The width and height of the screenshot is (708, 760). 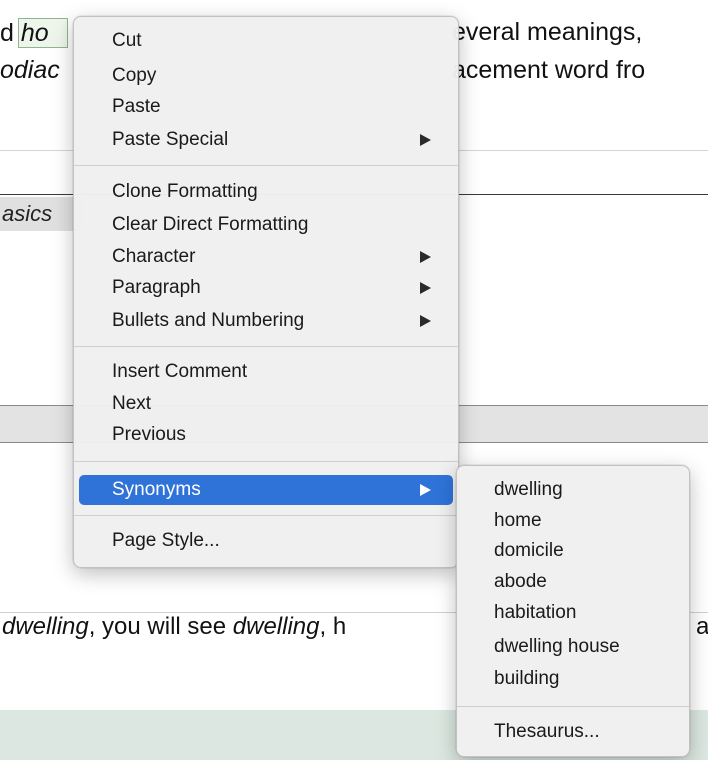 I want to click on document-line-2-left: odiac, so click(x=30, y=70).